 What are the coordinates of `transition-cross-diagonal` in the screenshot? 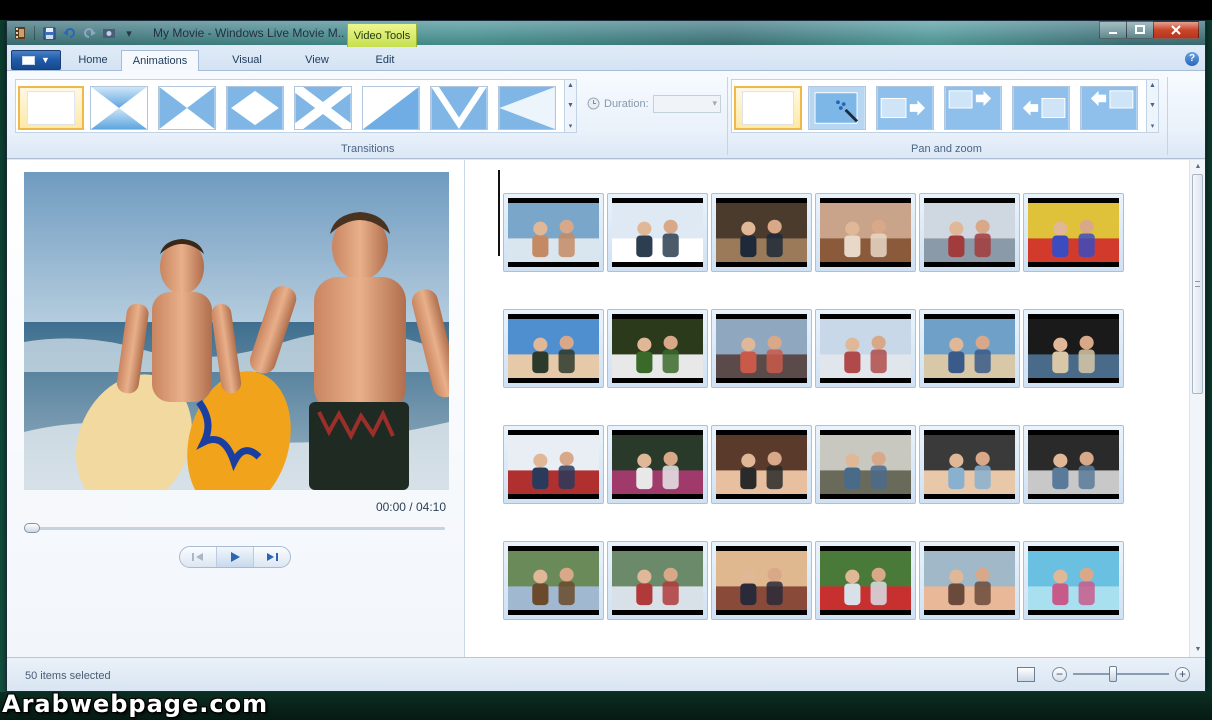 It's located at (119, 108).